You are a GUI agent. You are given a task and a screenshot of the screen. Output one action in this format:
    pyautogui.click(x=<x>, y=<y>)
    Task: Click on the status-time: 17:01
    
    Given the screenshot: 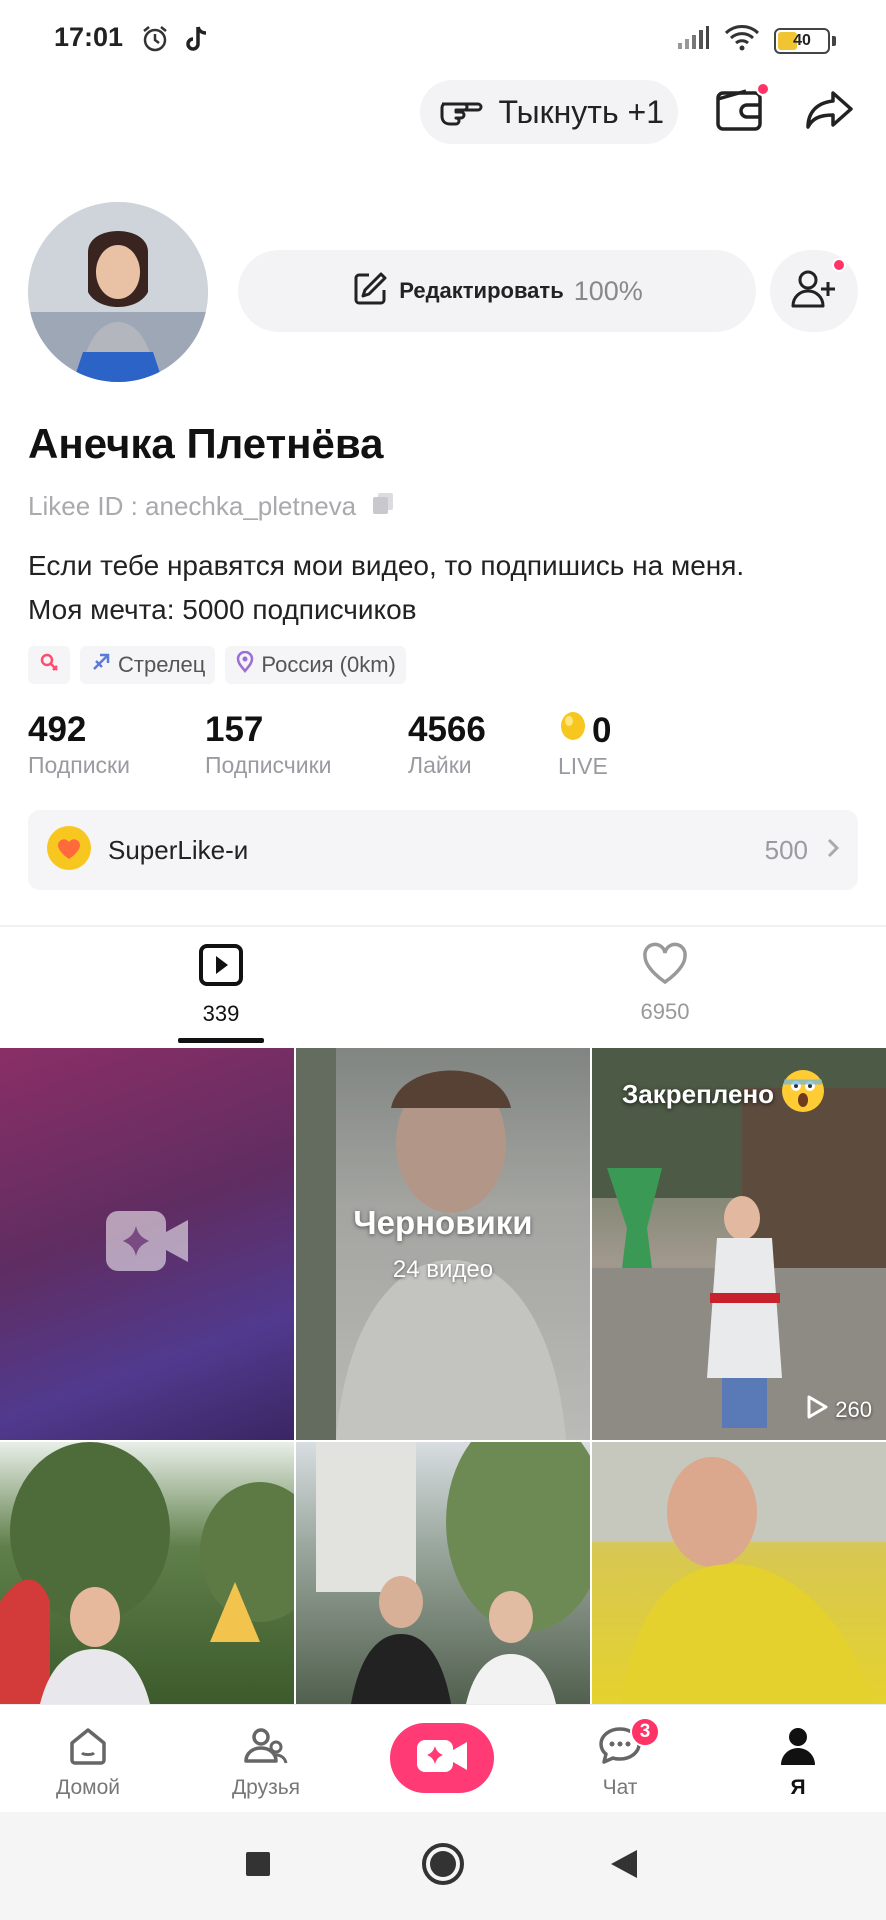 What is the action you would take?
    pyautogui.click(x=89, y=37)
    